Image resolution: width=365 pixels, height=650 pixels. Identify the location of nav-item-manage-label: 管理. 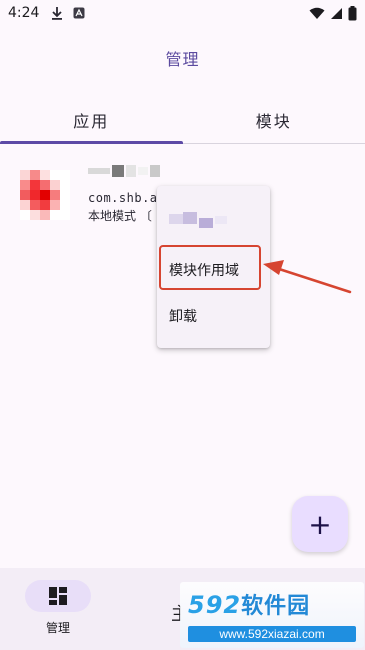
(57, 628).